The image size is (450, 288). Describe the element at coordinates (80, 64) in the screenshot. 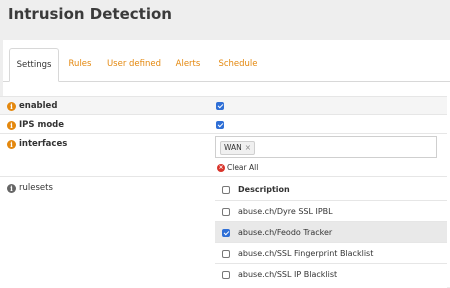

I see `tab-rules: Rules` at that location.